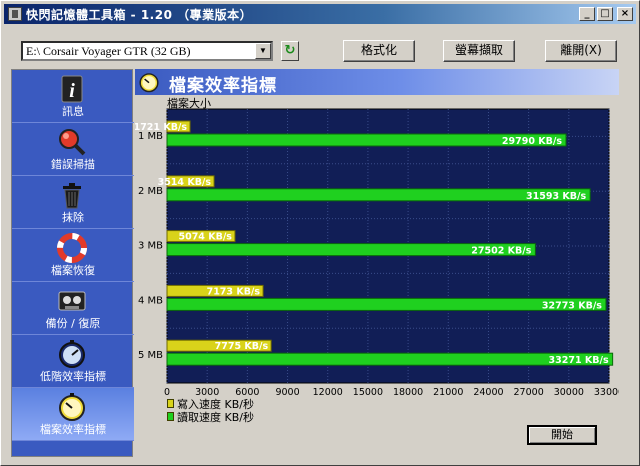 This screenshot has width=640, height=466. Describe the element at coordinates (556, 196) in the screenshot. I see `bar-label-read: 31593 KB/s` at that location.